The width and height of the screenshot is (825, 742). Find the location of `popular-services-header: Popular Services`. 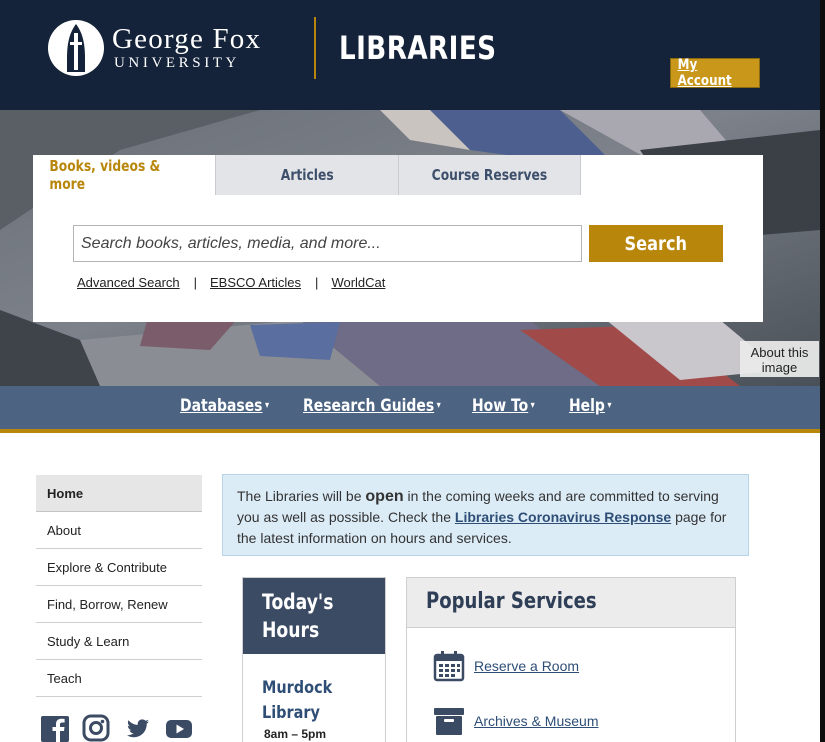

popular-services-header: Popular Services is located at coordinates (571, 603).